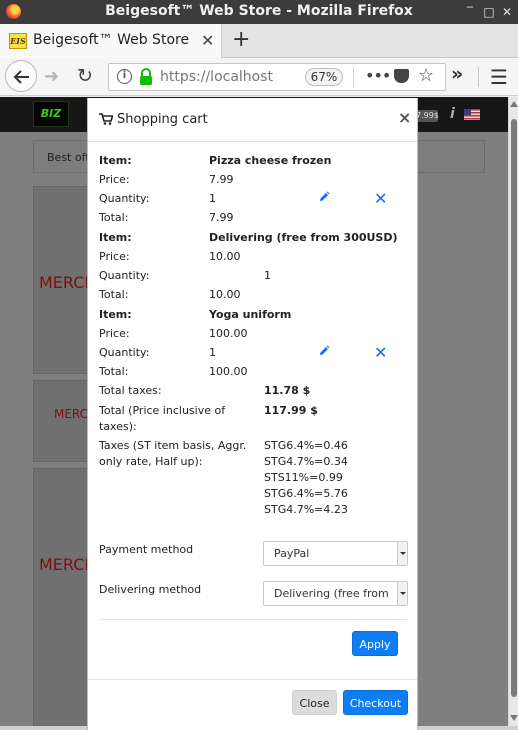  What do you see at coordinates (470, 12) in the screenshot?
I see `minimize-icon: ‾` at bounding box center [470, 12].